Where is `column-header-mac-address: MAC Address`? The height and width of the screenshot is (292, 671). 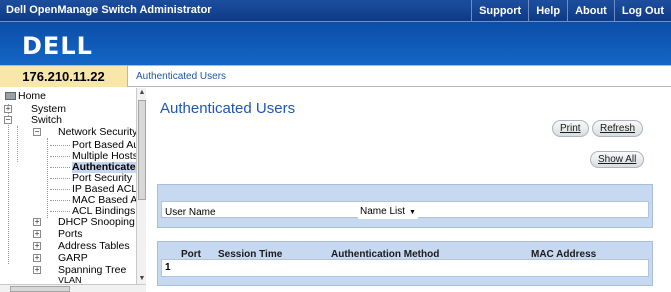
column-header-mac-address: MAC Address is located at coordinates (564, 254).